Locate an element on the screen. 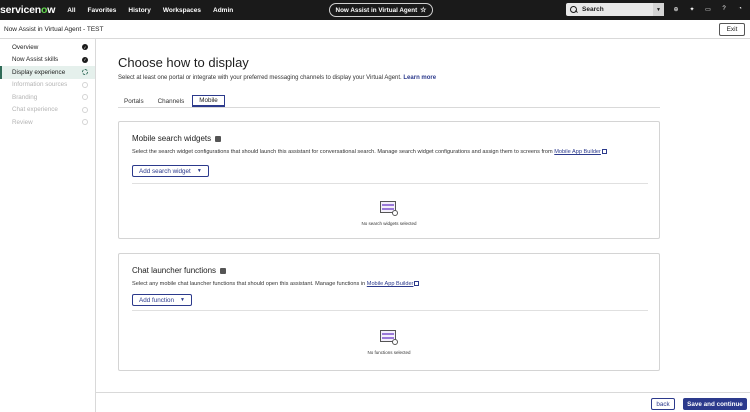 This screenshot has height=412, width=750. servicenow-logo: servicenow is located at coordinates (27, 10).